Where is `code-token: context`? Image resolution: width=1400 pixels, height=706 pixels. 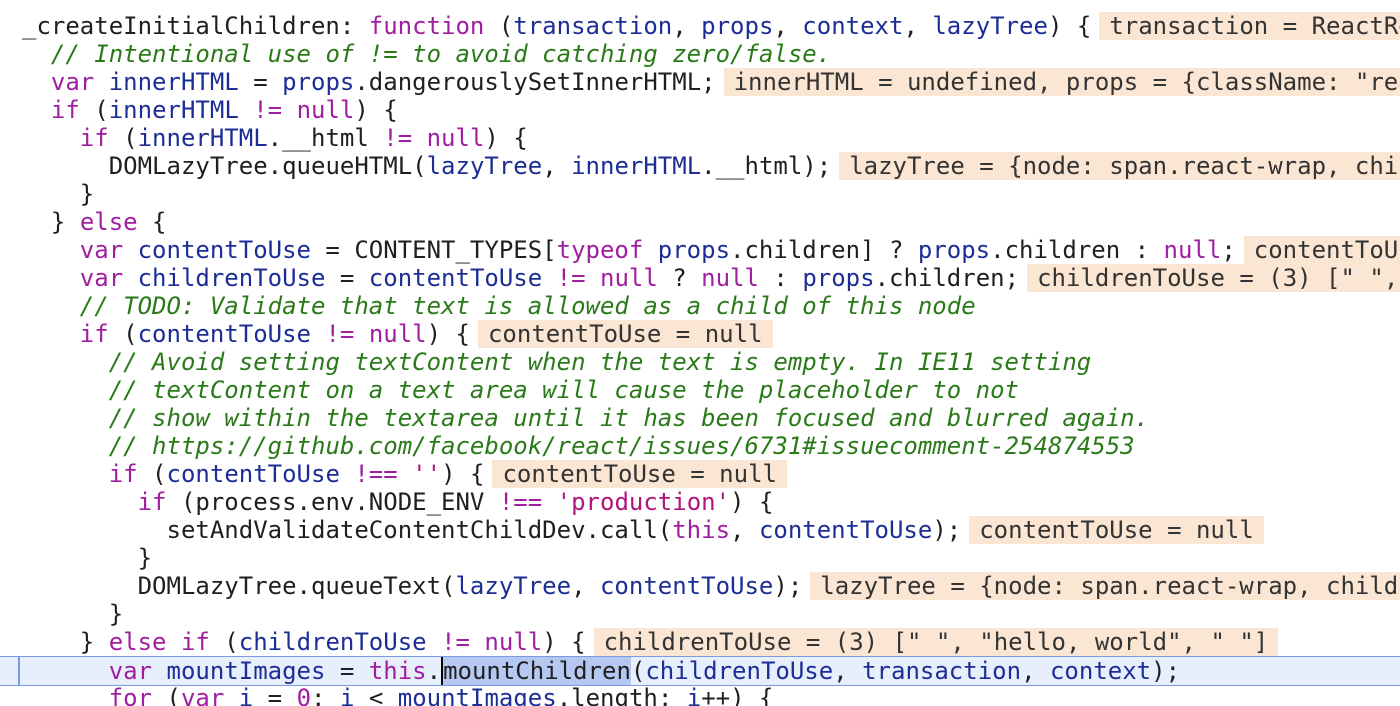 code-token: context is located at coordinates (853, 26).